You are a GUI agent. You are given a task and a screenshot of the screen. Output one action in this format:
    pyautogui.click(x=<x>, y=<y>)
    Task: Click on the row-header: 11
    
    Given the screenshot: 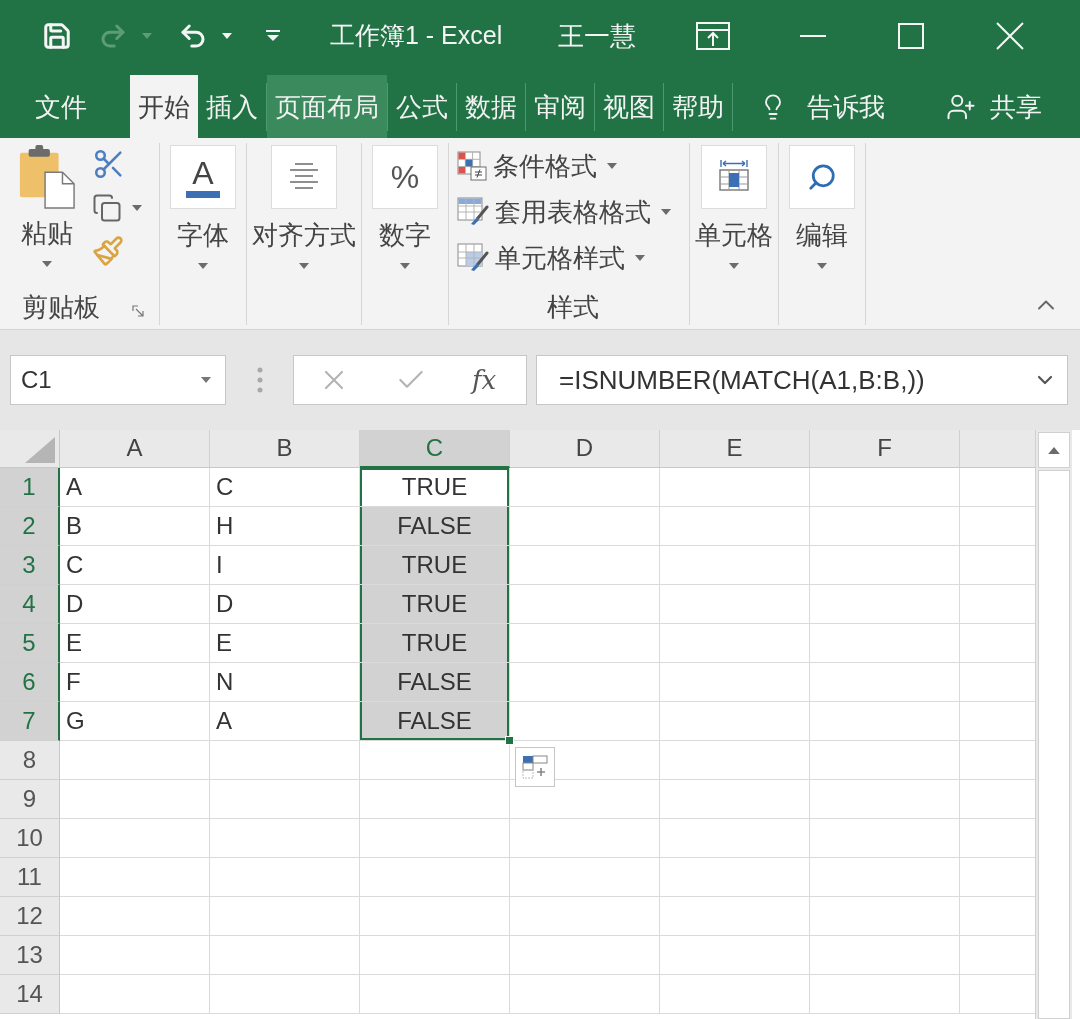 What is the action you would take?
    pyautogui.click(x=30, y=877)
    